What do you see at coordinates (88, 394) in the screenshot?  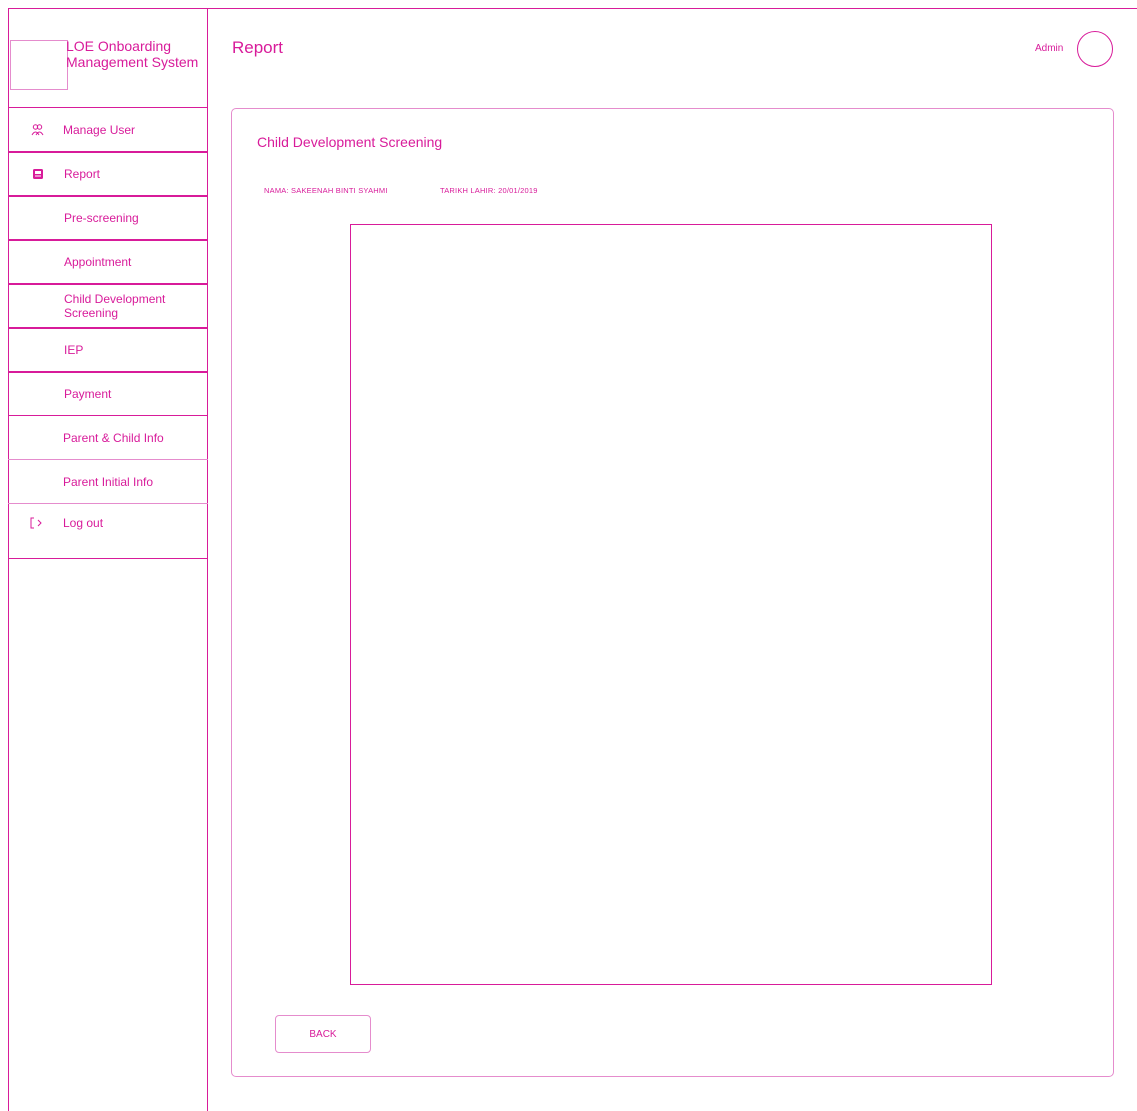 I see `sidebar-item-label: Payment` at bounding box center [88, 394].